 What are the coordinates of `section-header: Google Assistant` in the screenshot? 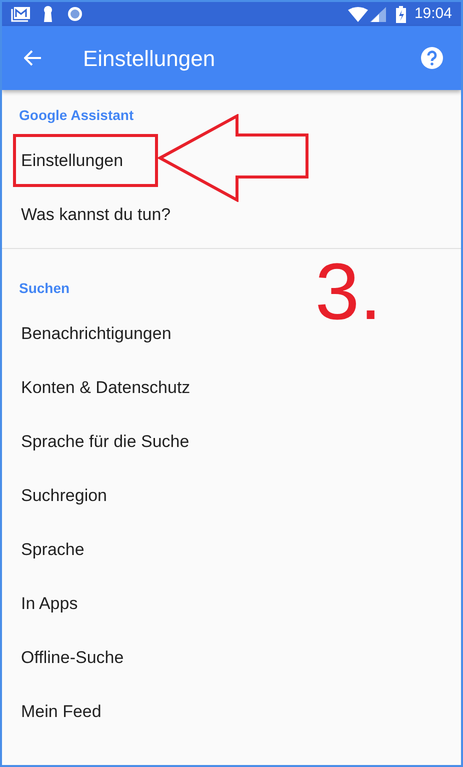 It's located at (76, 115).